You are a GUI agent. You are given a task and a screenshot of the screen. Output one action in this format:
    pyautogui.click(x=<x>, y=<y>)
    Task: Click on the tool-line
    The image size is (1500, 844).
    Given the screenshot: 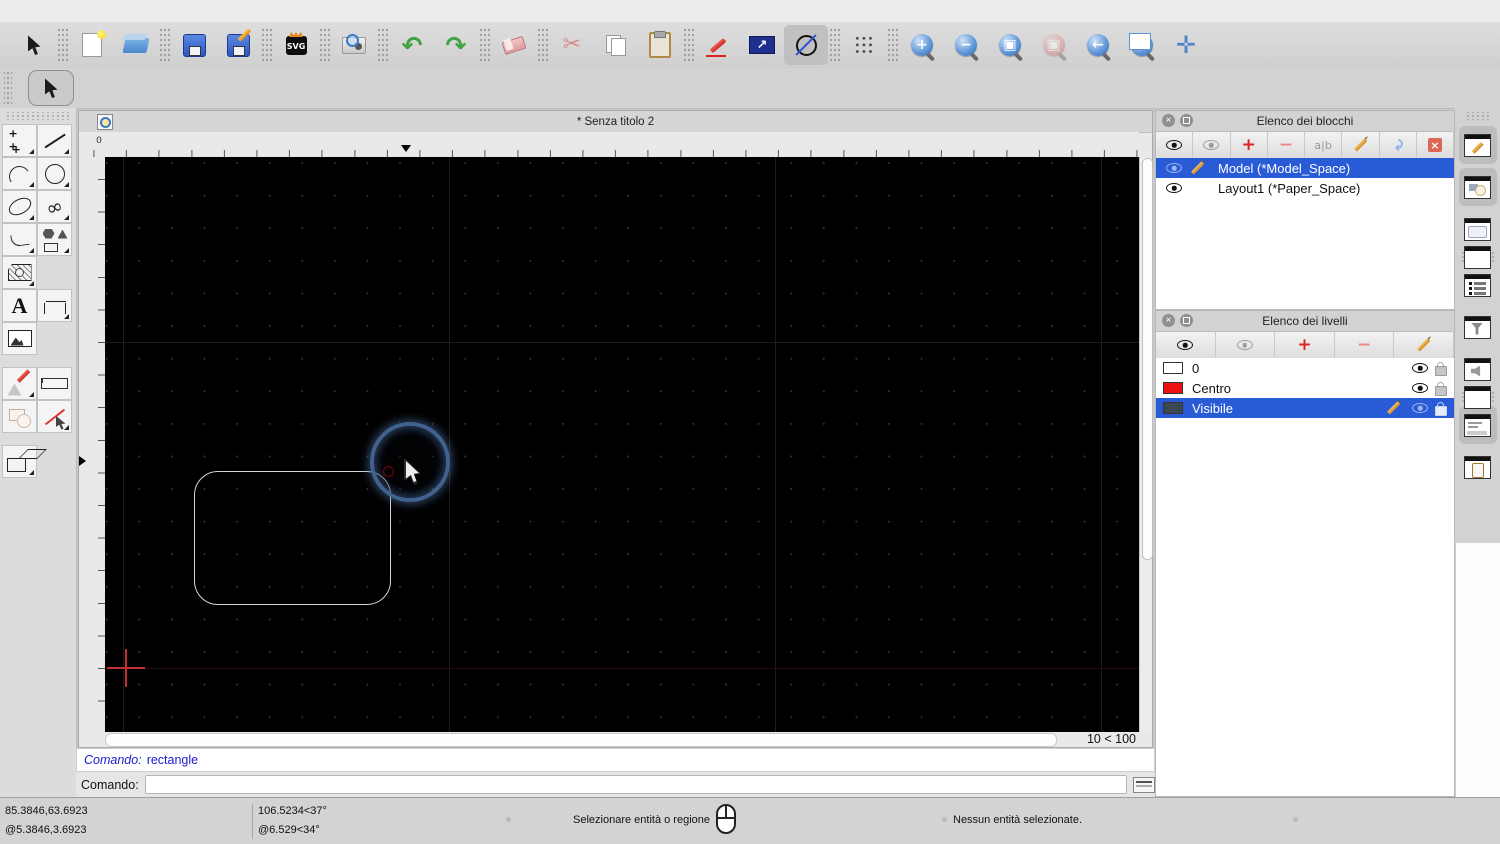 What is the action you would take?
    pyautogui.click(x=54, y=140)
    